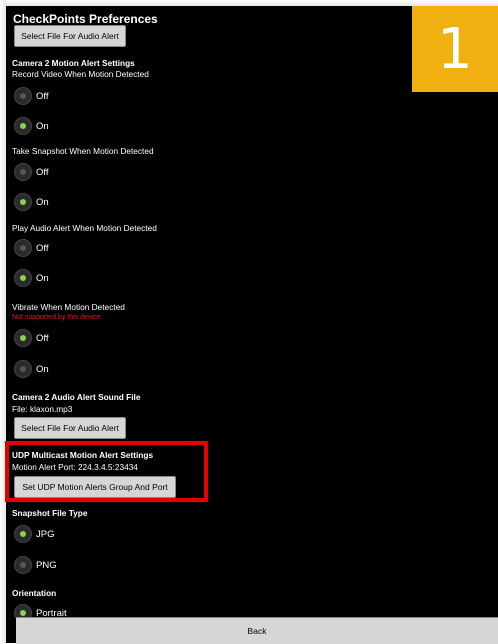  Describe the element at coordinates (42, 409) in the screenshot. I see `audio-file-name: File: klaxon.mp3` at that location.